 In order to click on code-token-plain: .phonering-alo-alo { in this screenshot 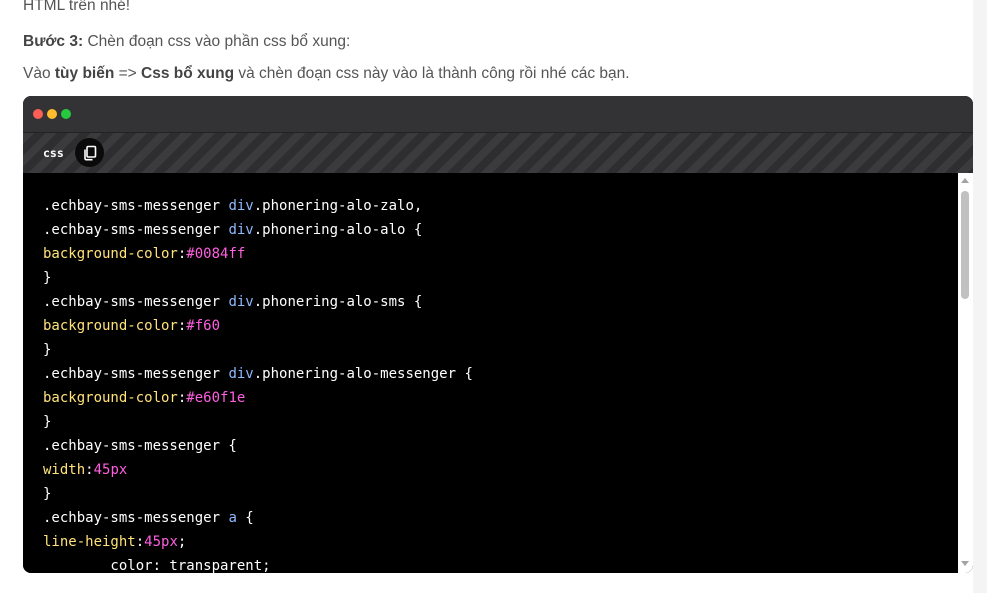, I will do `click(338, 230)`.